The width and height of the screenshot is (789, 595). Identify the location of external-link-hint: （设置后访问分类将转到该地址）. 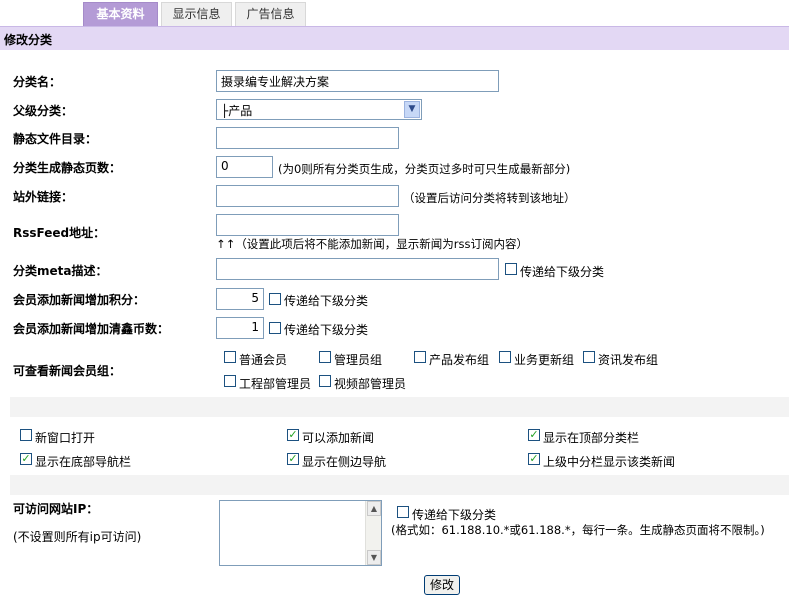
(489, 198).